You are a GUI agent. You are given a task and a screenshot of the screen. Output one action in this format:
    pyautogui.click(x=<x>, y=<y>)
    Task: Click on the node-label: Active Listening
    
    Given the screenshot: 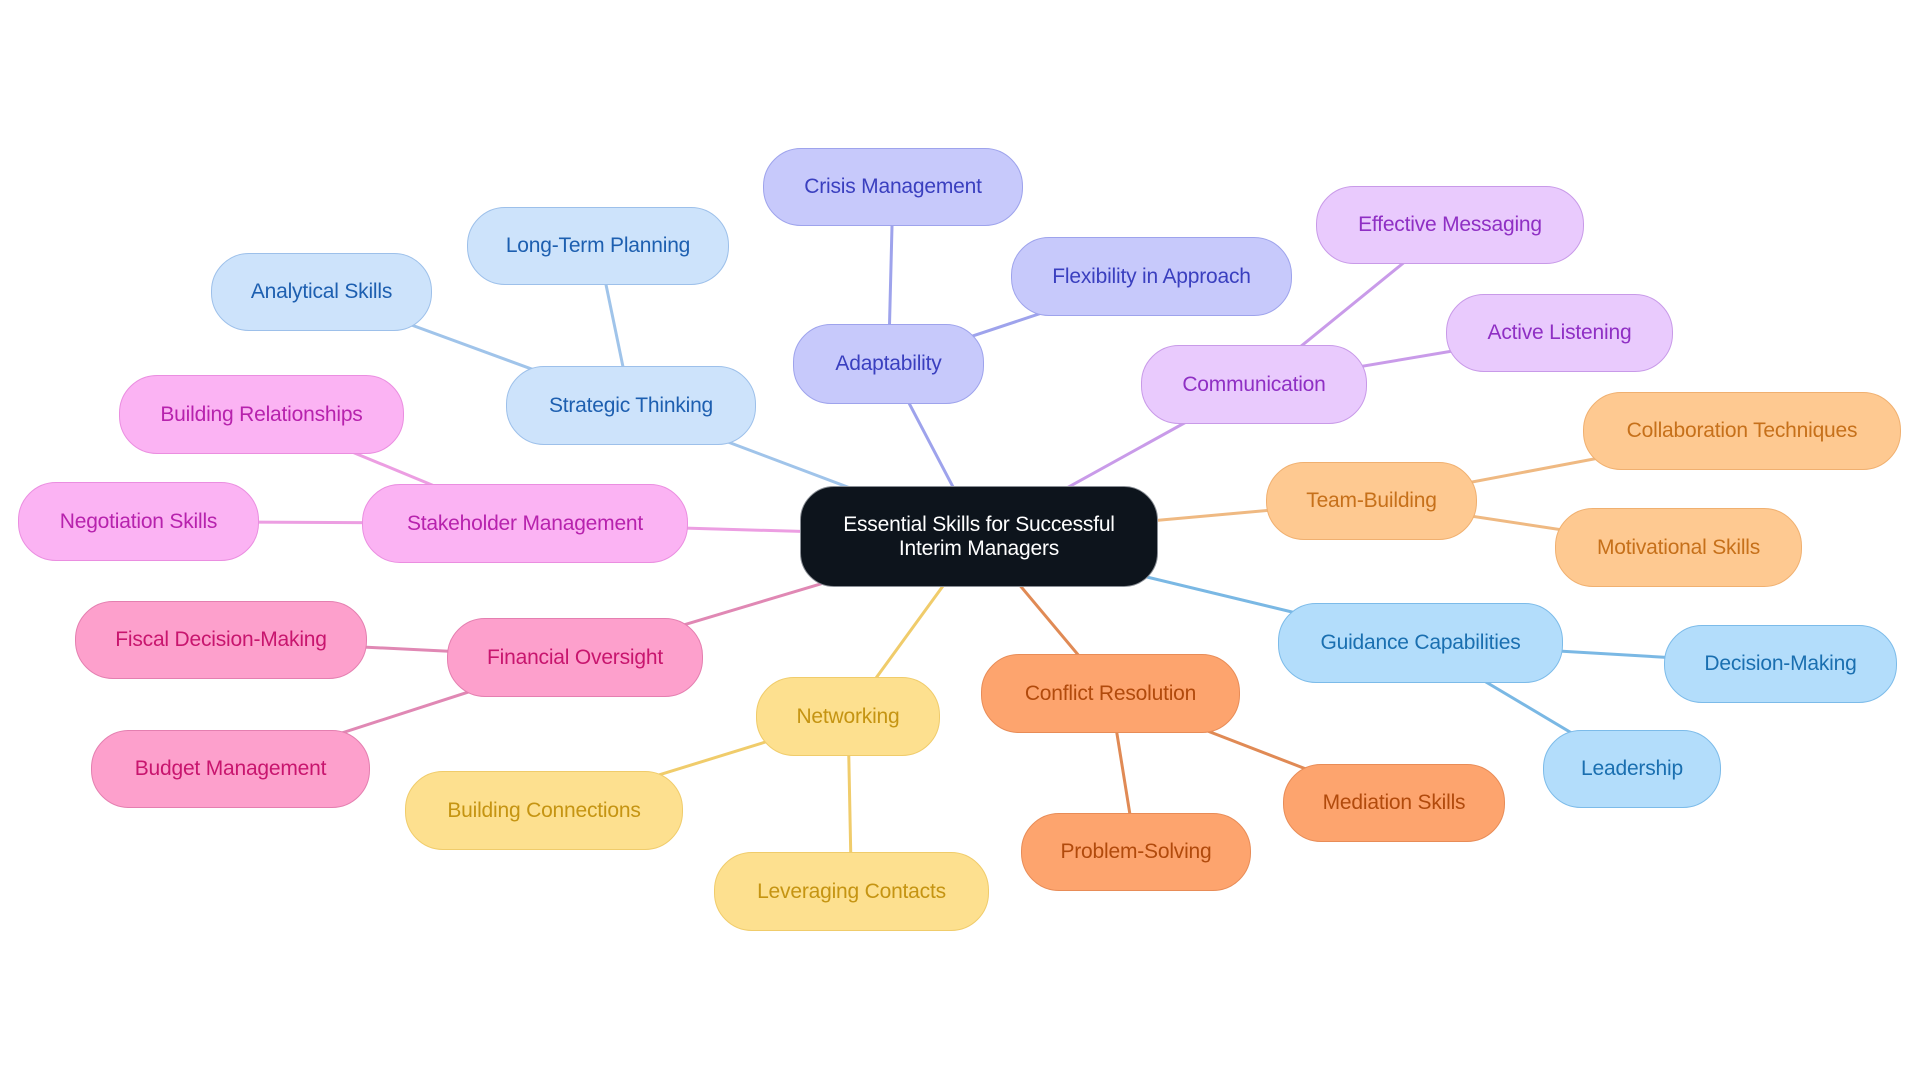 What is the action you would take?
    pyautogui.click(x=1559, y=333)
    